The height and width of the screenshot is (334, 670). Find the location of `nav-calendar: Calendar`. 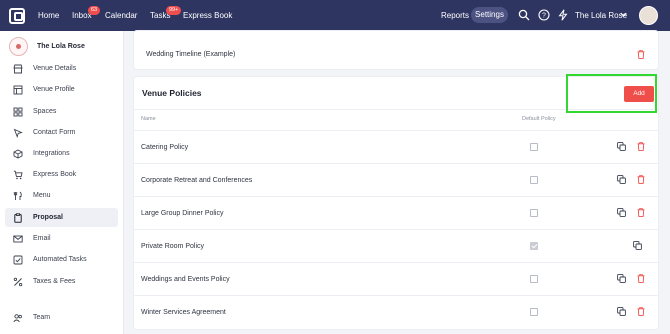

nav-calendar: Calendar is located at coordinates (121, 15).